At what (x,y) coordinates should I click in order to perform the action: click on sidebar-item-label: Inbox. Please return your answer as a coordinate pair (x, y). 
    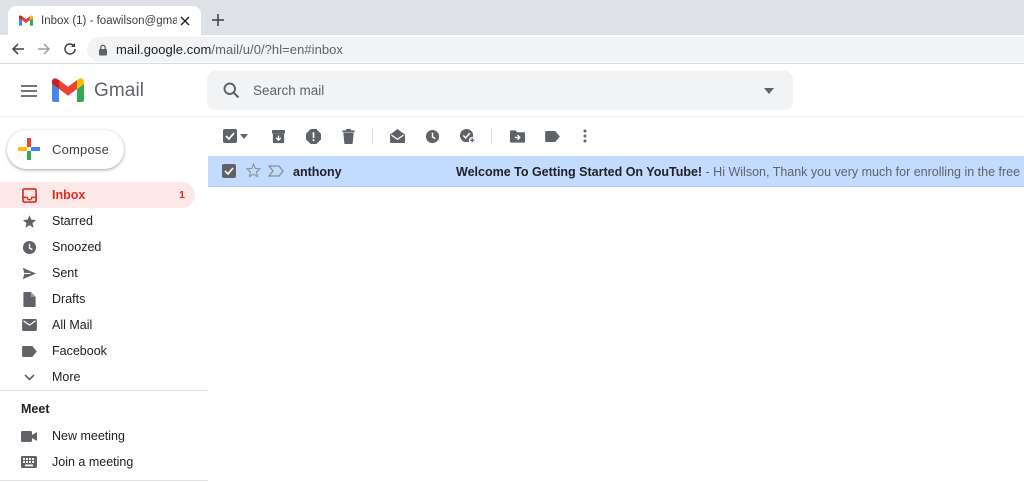
    Looking at the image, I should click on (69, 195).